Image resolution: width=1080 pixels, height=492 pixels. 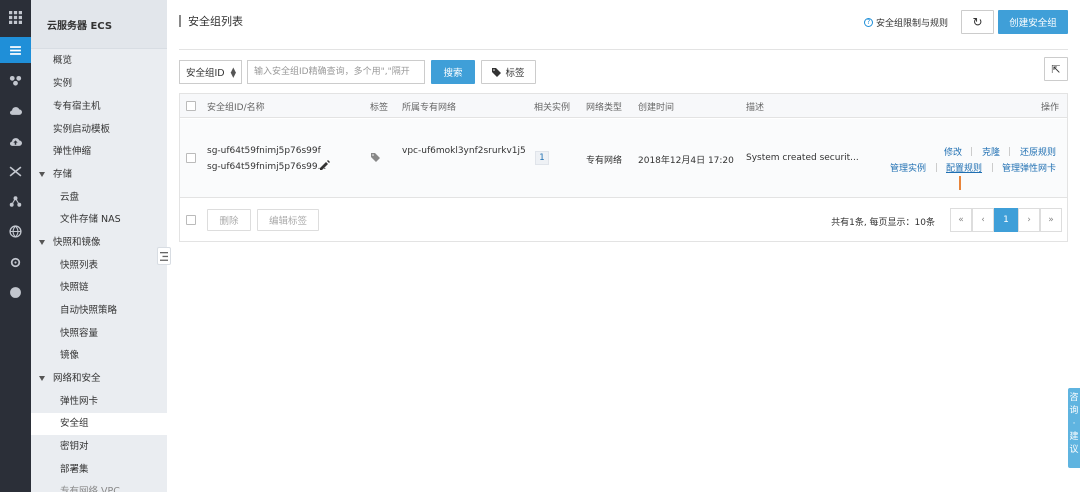 What do you see at coordinates (229, 220) in the screenshot?
I see `delete-button: 删除` at bounding box center [229, 220].